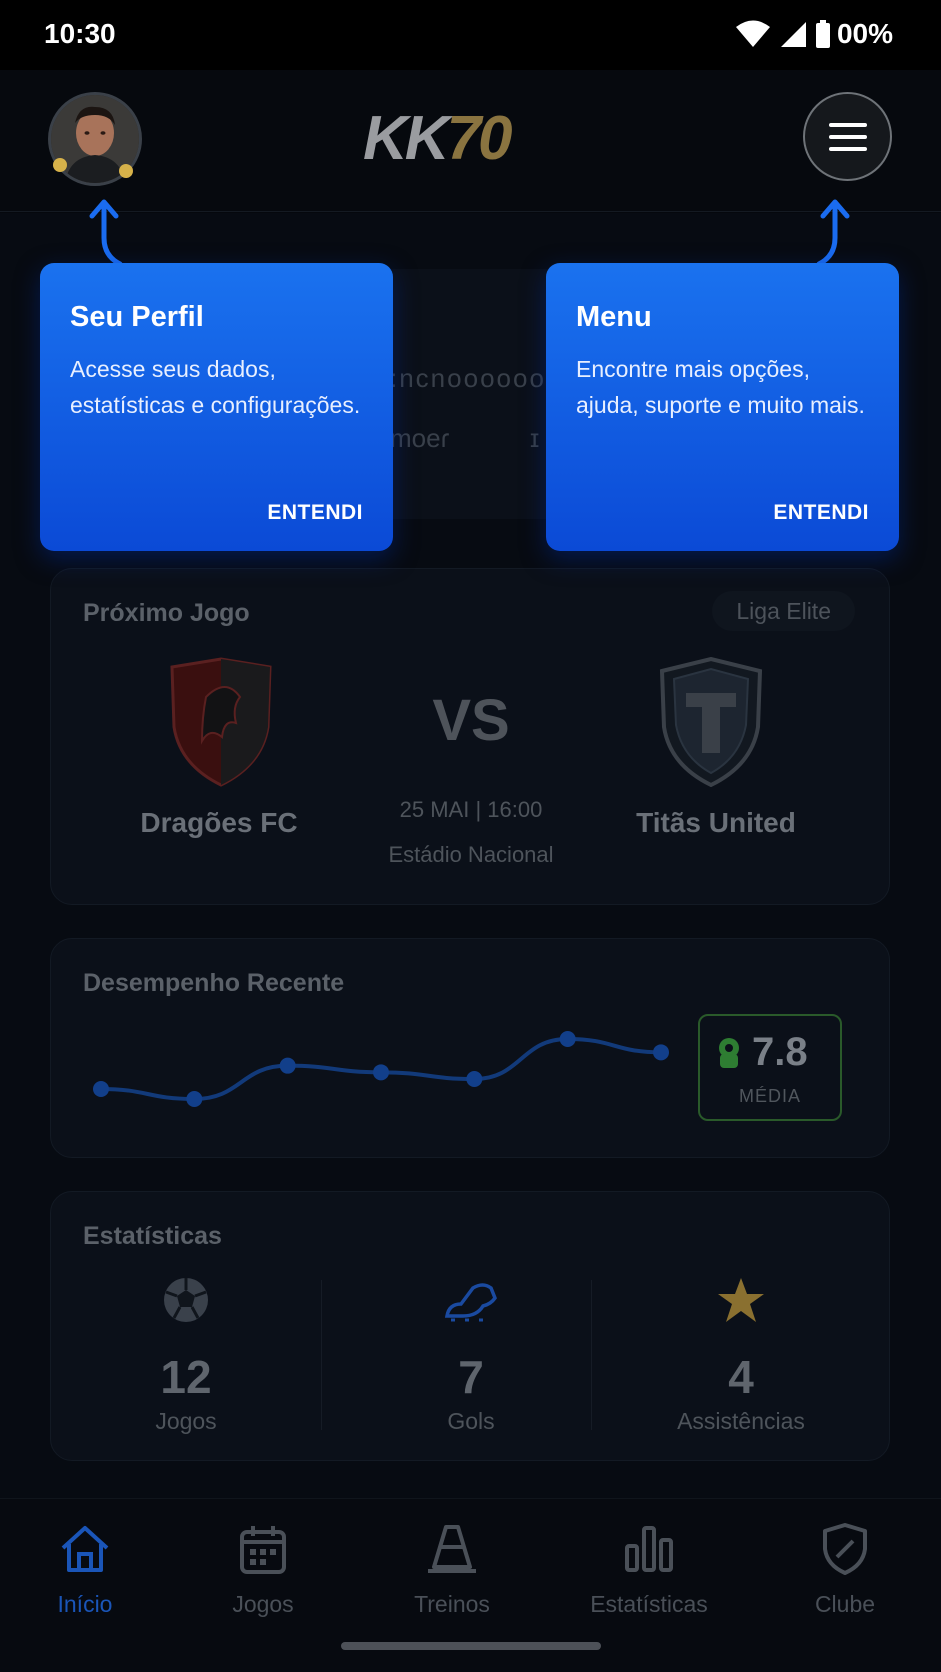 This screenshot has height=1672, width=941. I want to click on home-icon, so click(85, 1549).